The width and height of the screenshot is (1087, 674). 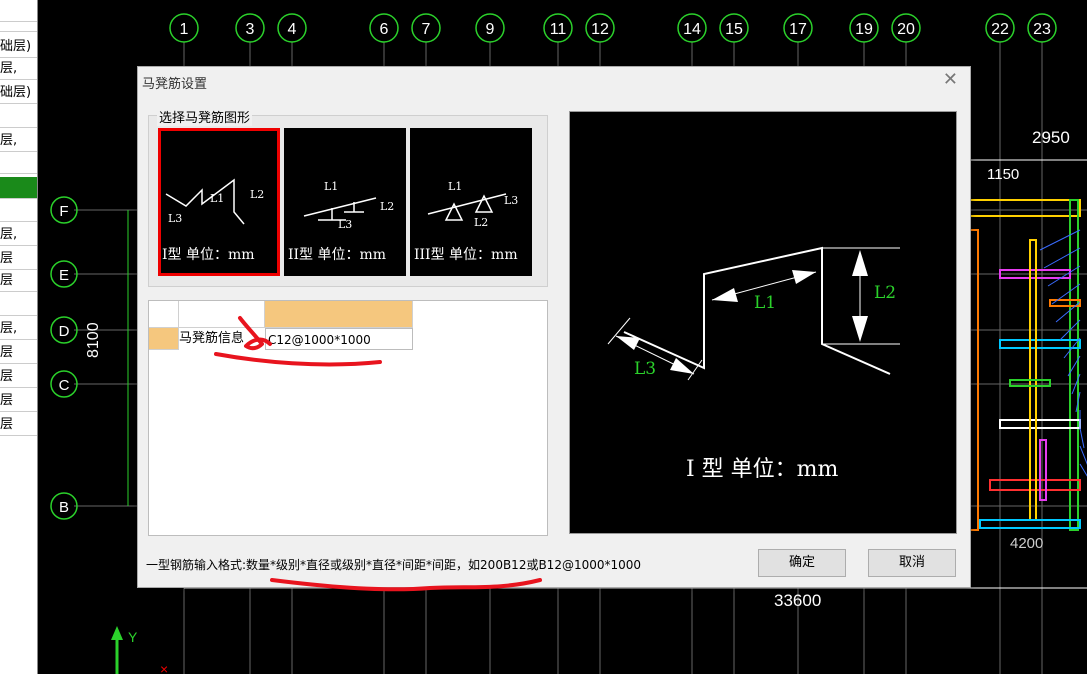 What do you see at coordinates (797, 600) in the screenshot?
I see `dim-bottom-text: 33600` at bounding box center [797, 600].